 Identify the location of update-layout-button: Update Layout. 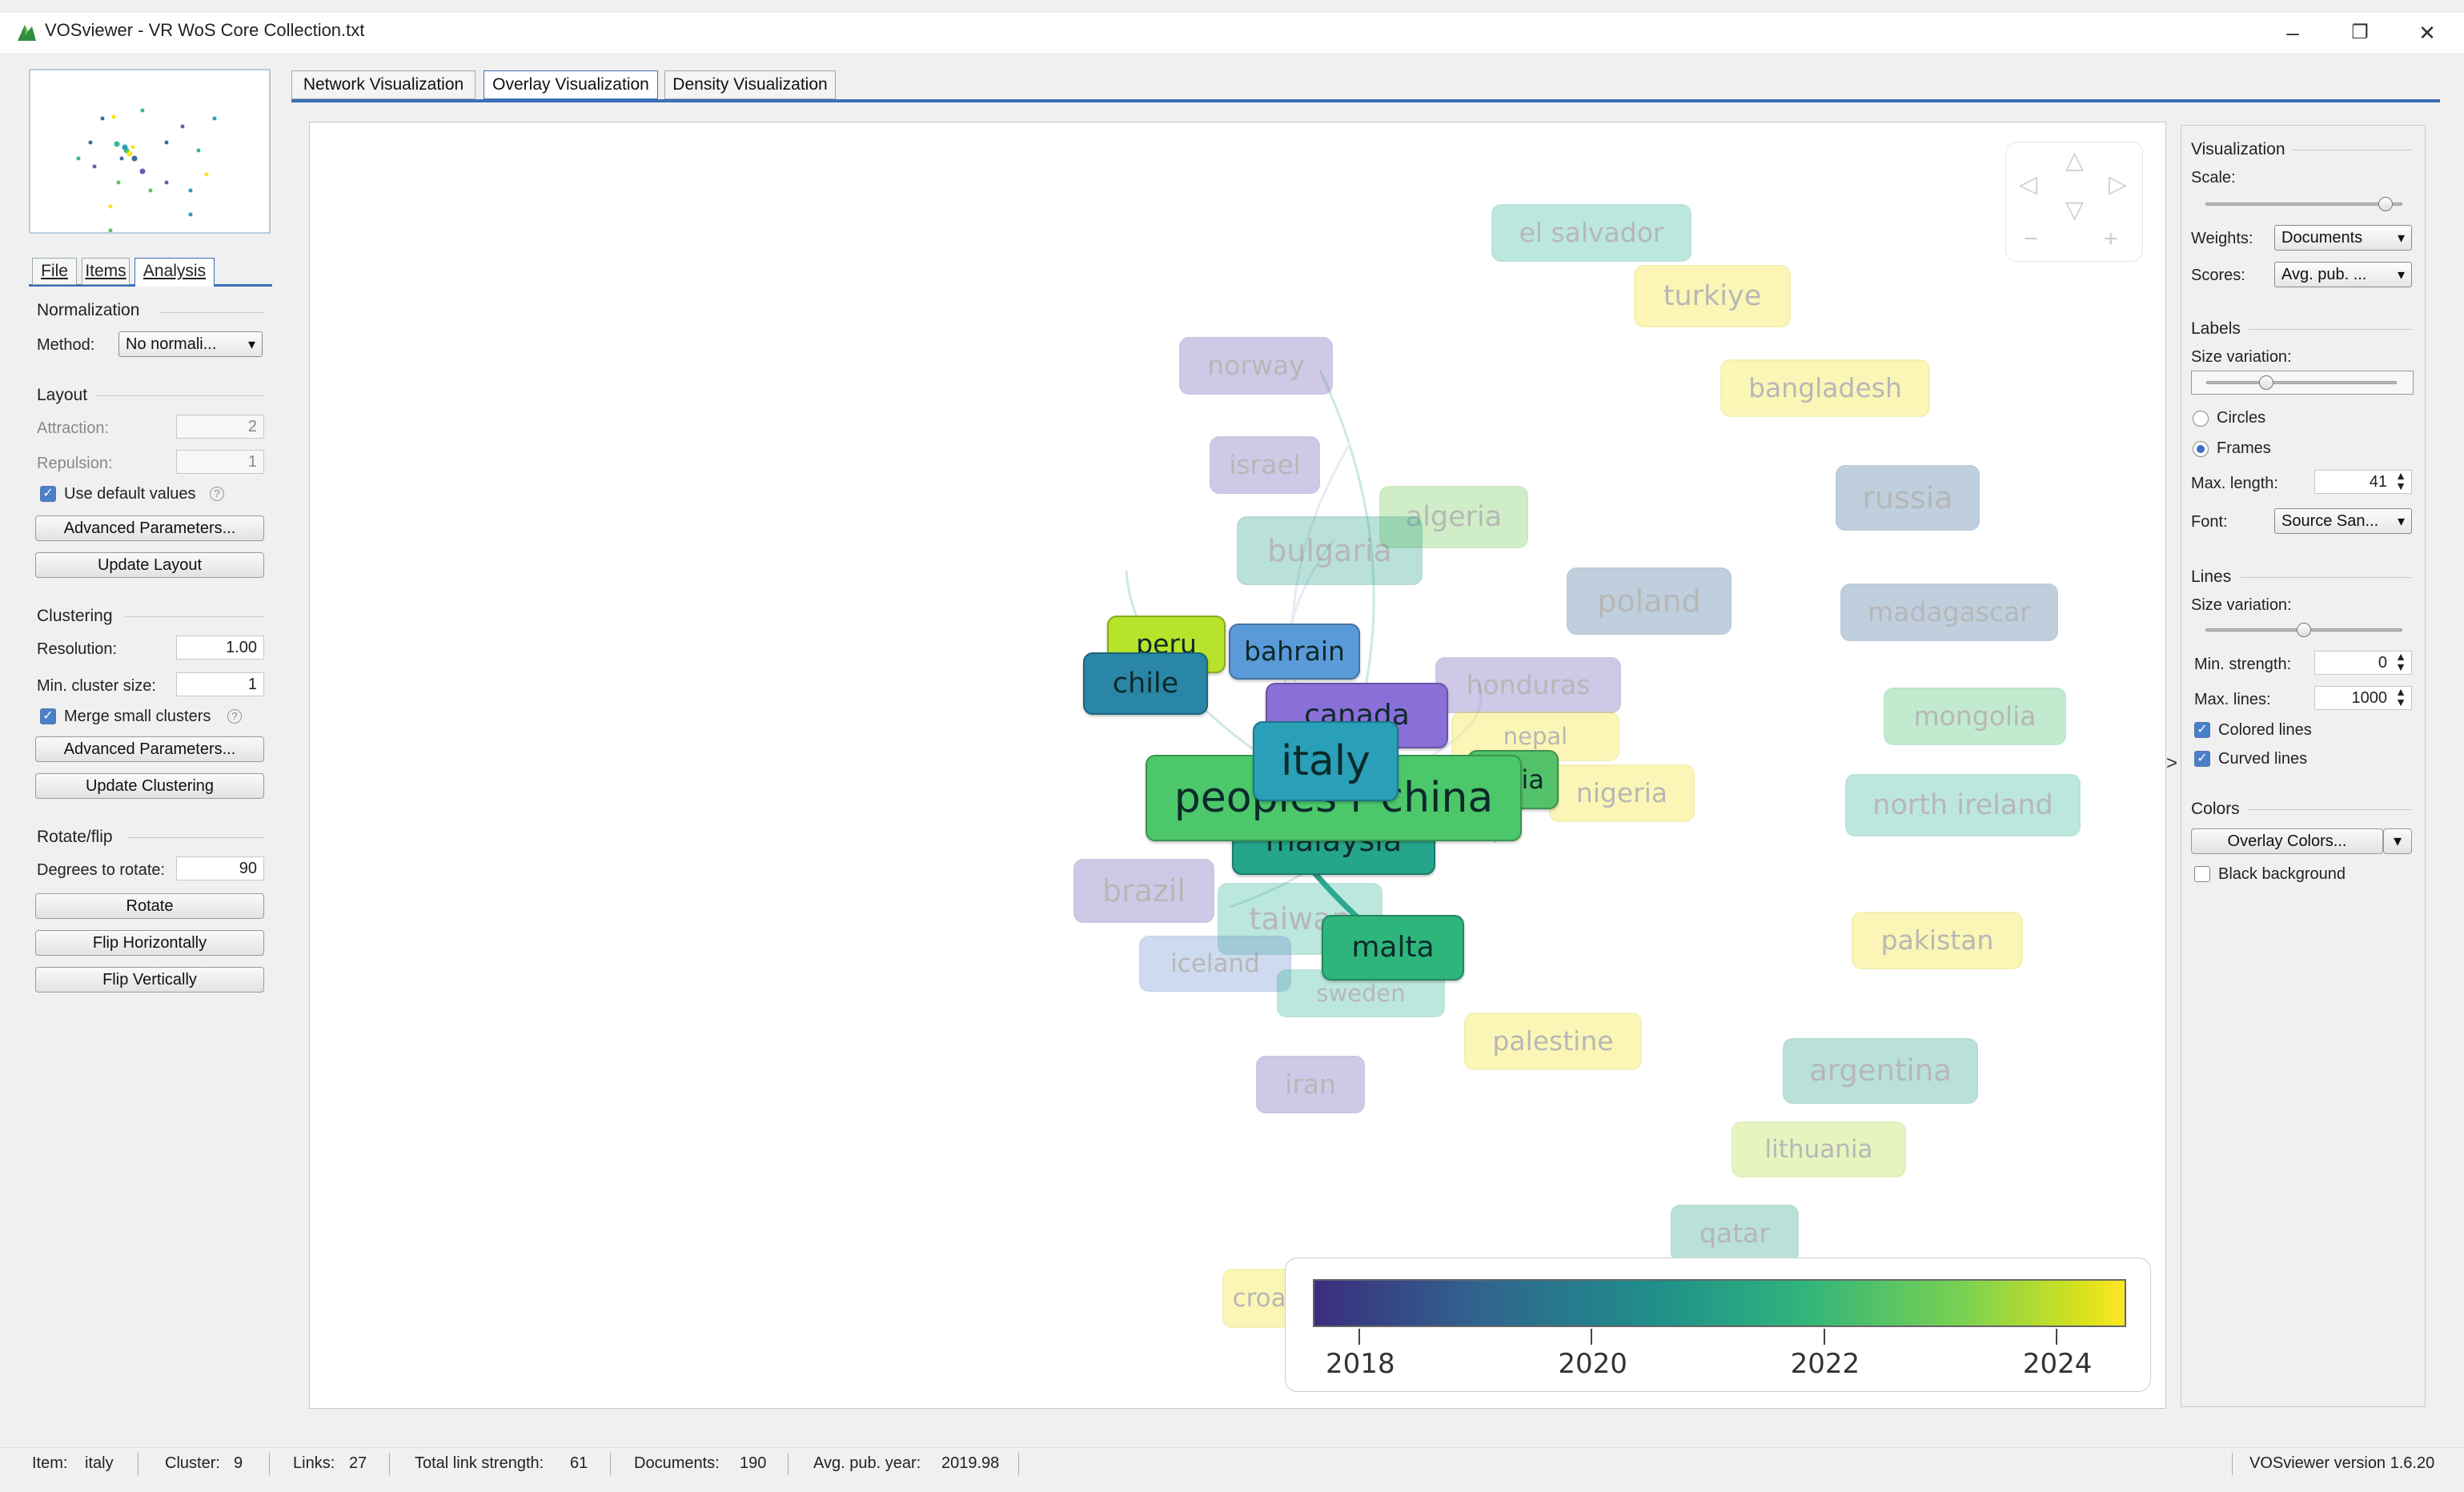
(149, 565).